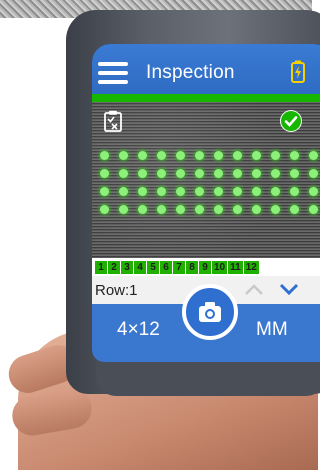 This screenshot has width=320, height=470. Describe the element at coordinates (127, 267) in the screenshot. I see `column-number: 3` at that location.